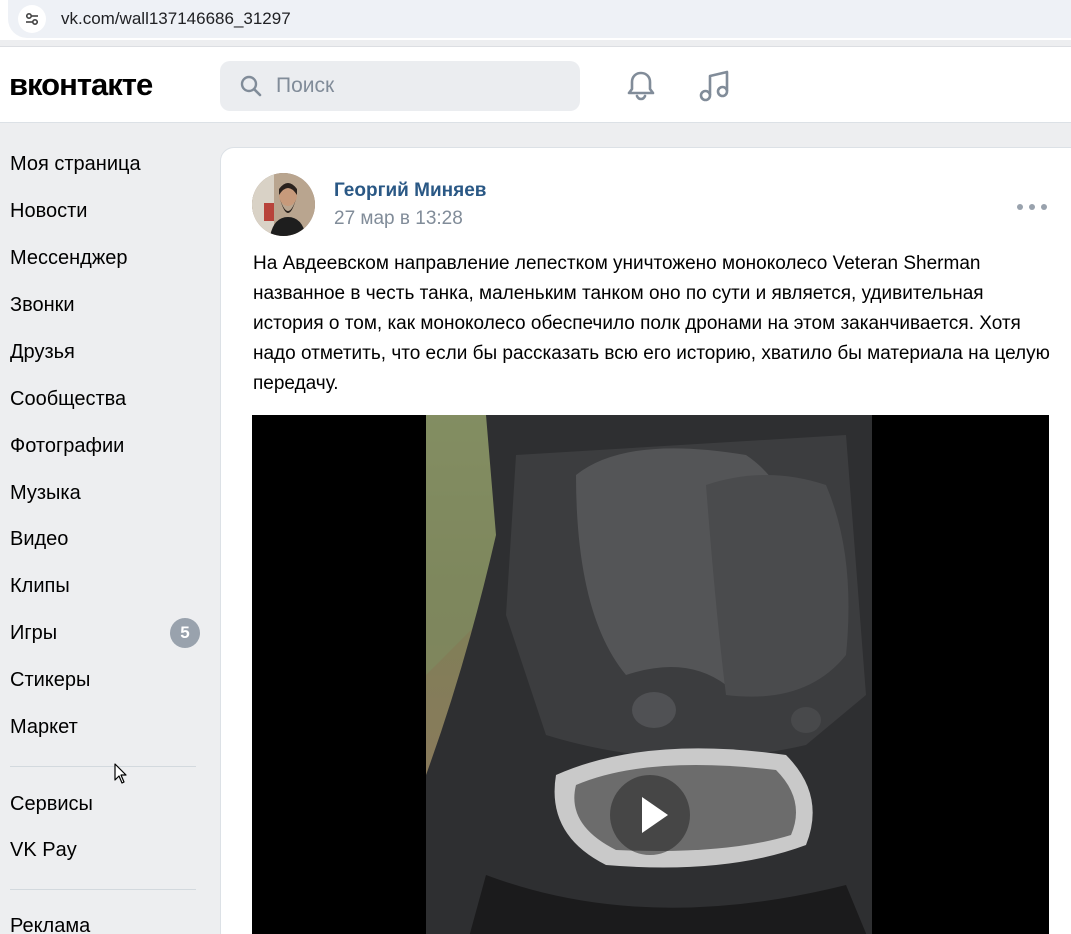 This screenshot has width=1071, height=934. What do you see at coordinates (650, 815) in the screenshot?
I see `play-icon` at bounding box center [650, 815].